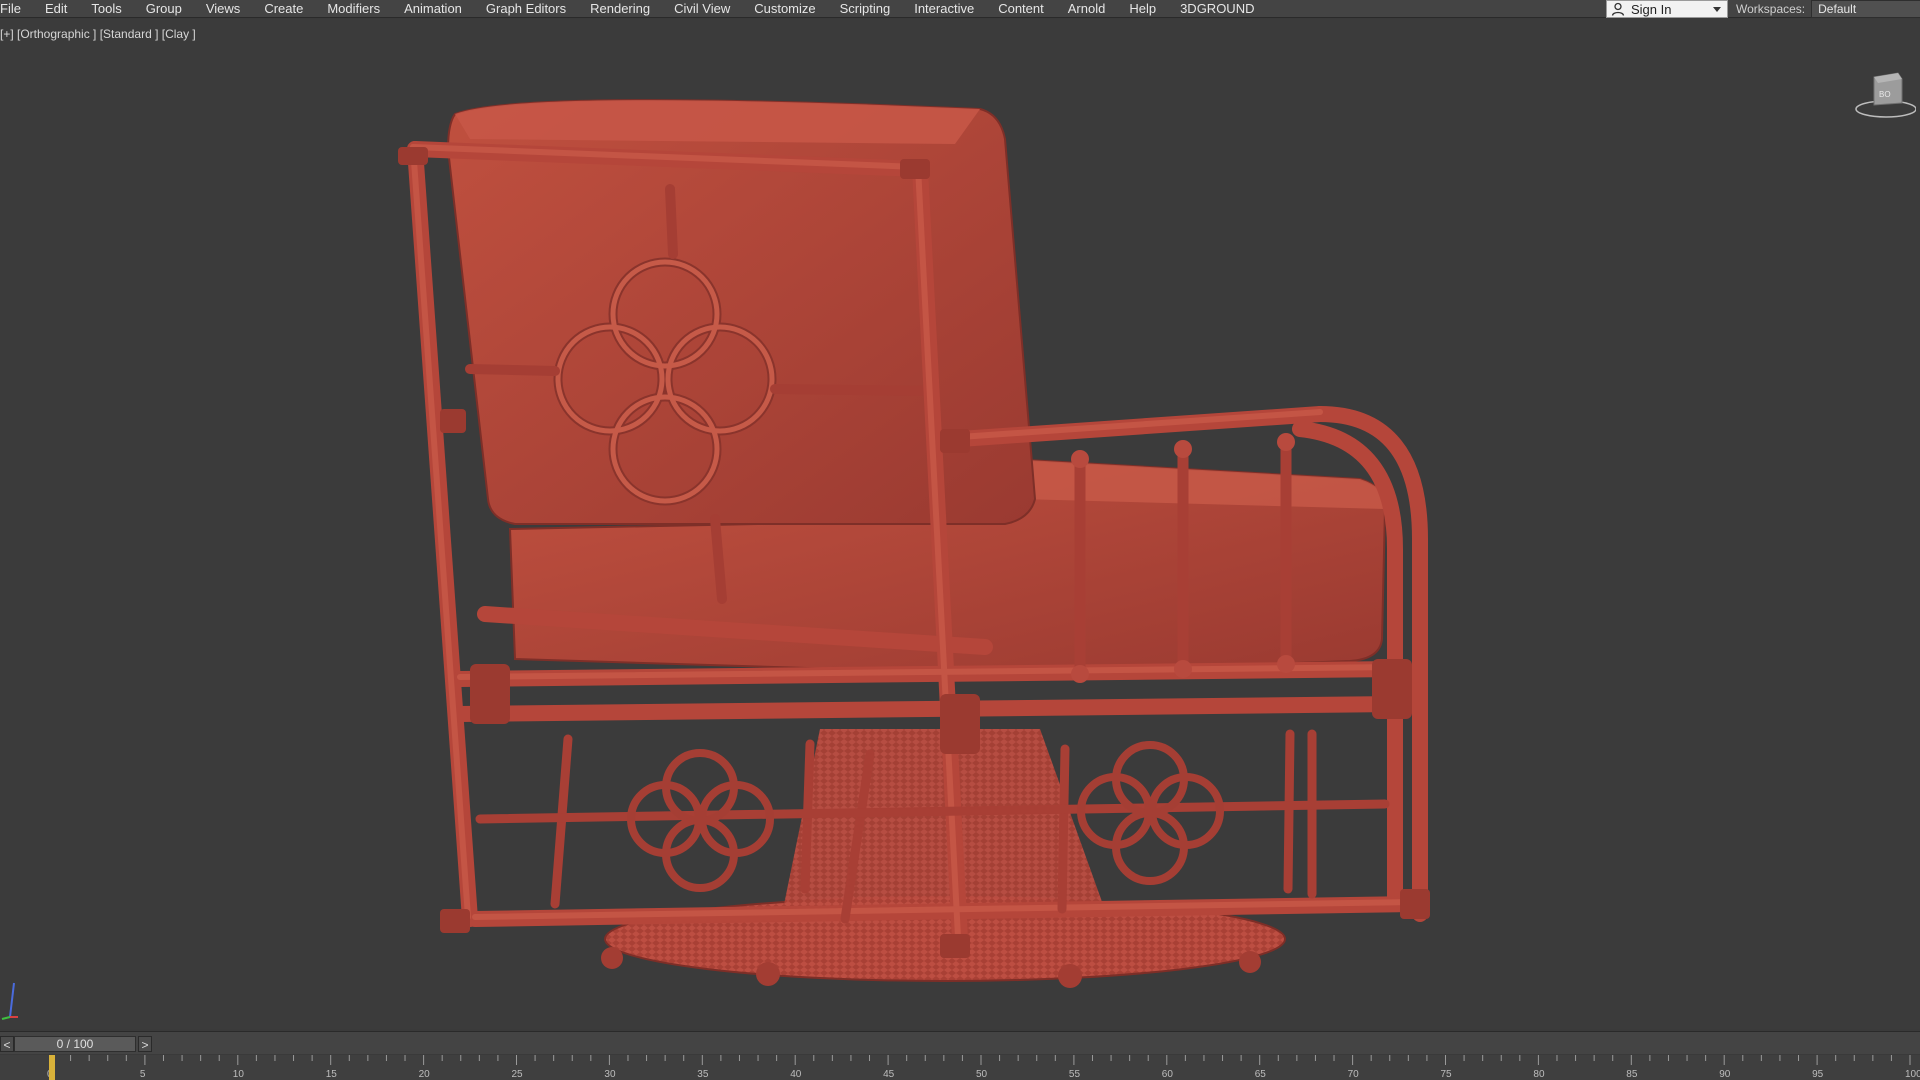 The image size is (1920, 1080). I want to click on time-next-button: >, so click(145, 1044).